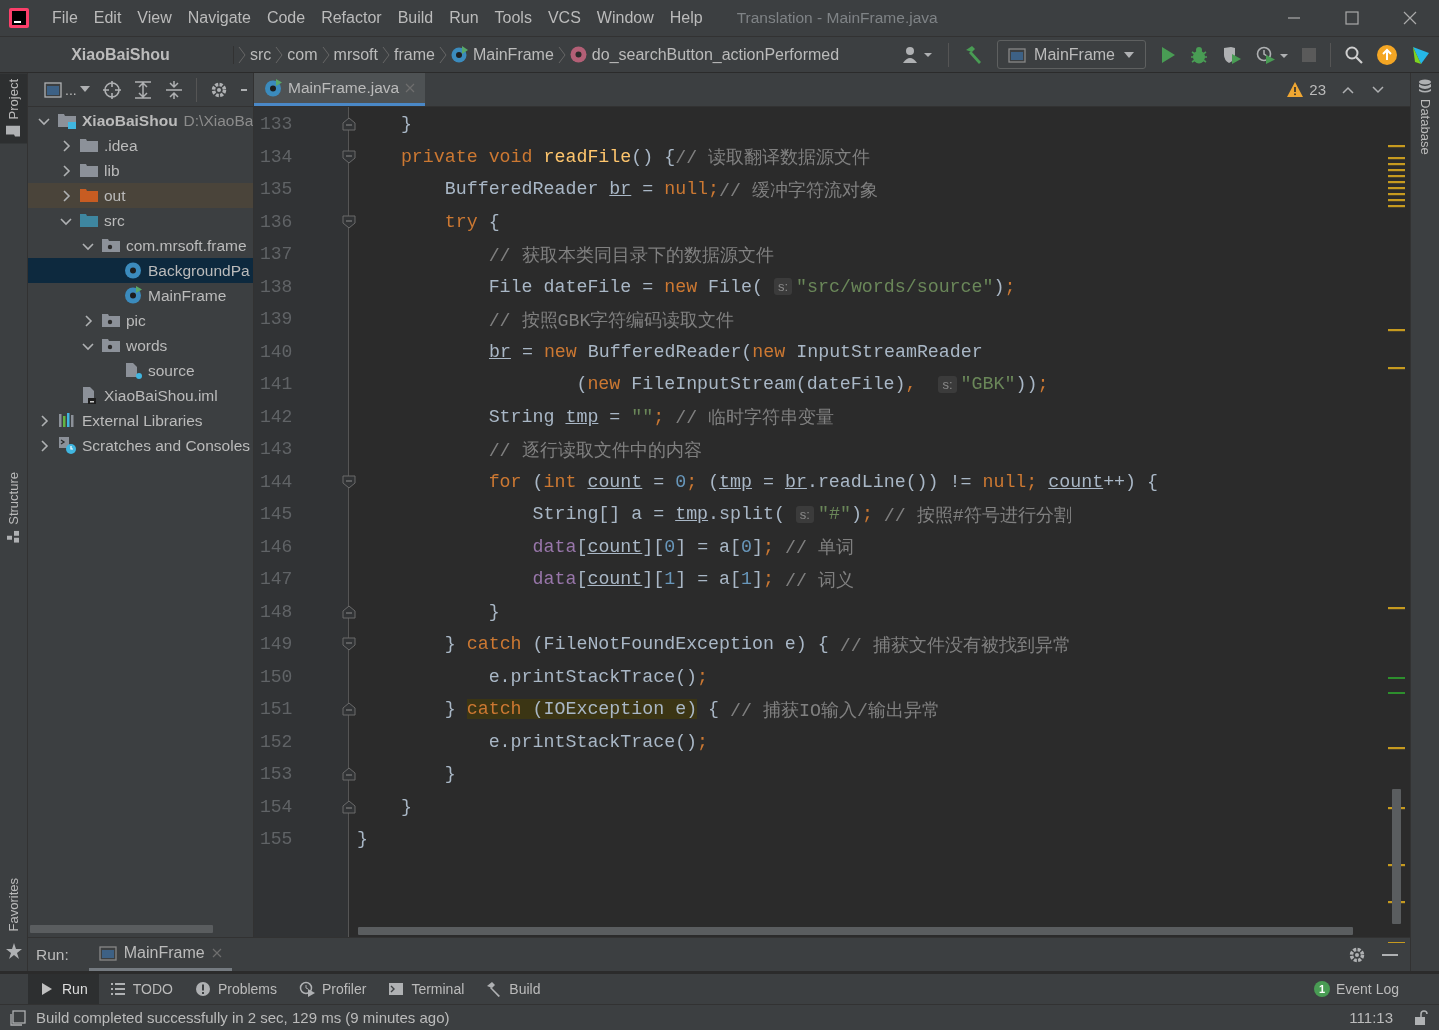 The width and height of the screenshot is (1439, 1030). What do you see at coordinates (13, 536) in the screenshot?
I see `structure-icon` at bounding box center [13, 536].